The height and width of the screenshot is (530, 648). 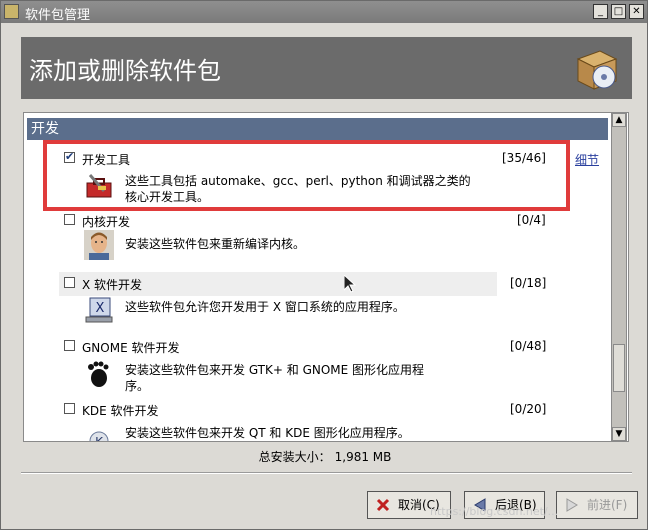 What do you see at coordinates (69, 345) in the screenshot?
I see `checkbox-gnome-dev` at bounding box center [69, 345].